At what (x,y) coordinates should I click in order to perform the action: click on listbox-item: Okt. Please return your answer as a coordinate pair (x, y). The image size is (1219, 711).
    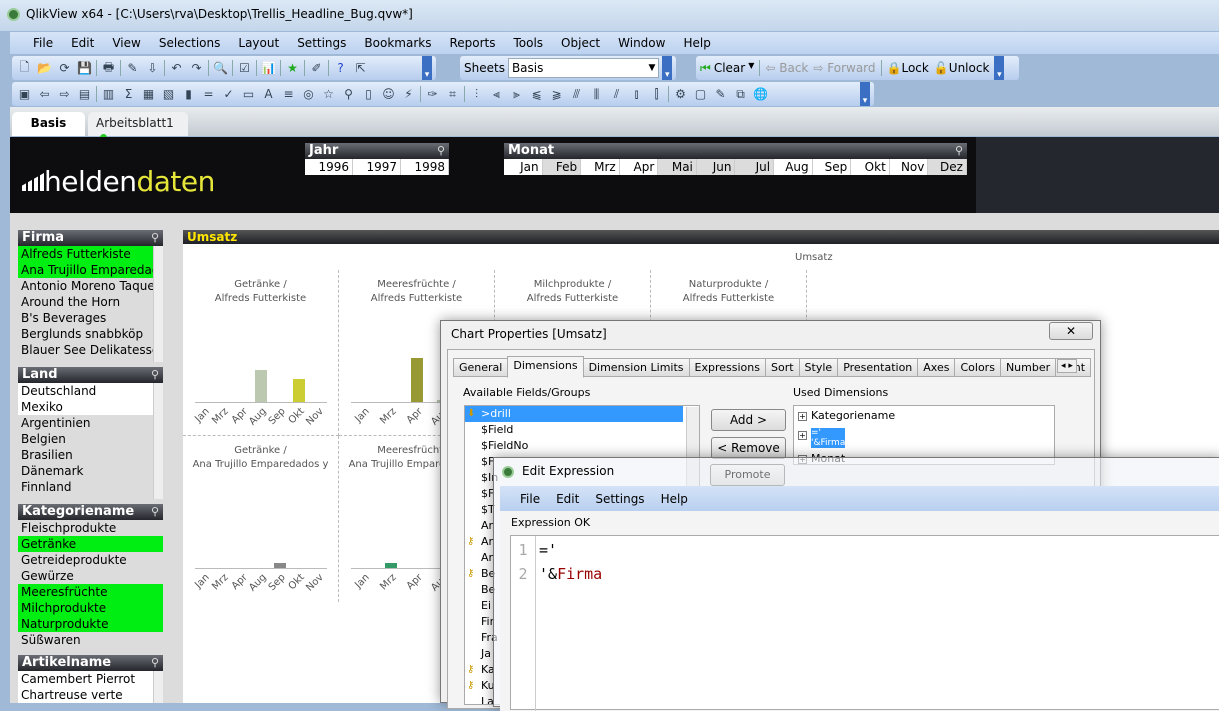
    Looking at the image, I should click on (870, 167).